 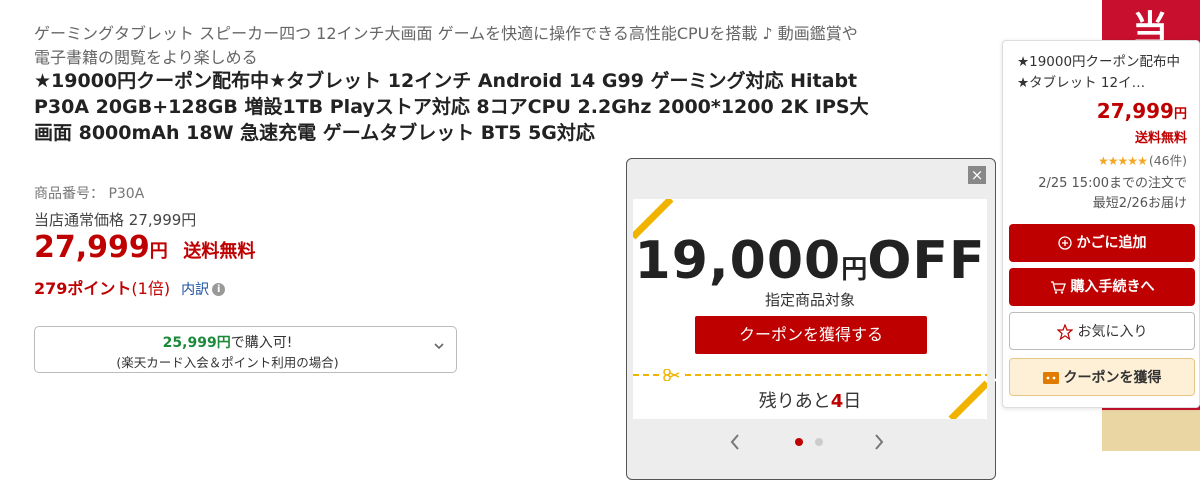 What do you see at coordinates (799, 442) in the screenshot?
I see `carousel-dot-active` at bounding box center [799, 442].